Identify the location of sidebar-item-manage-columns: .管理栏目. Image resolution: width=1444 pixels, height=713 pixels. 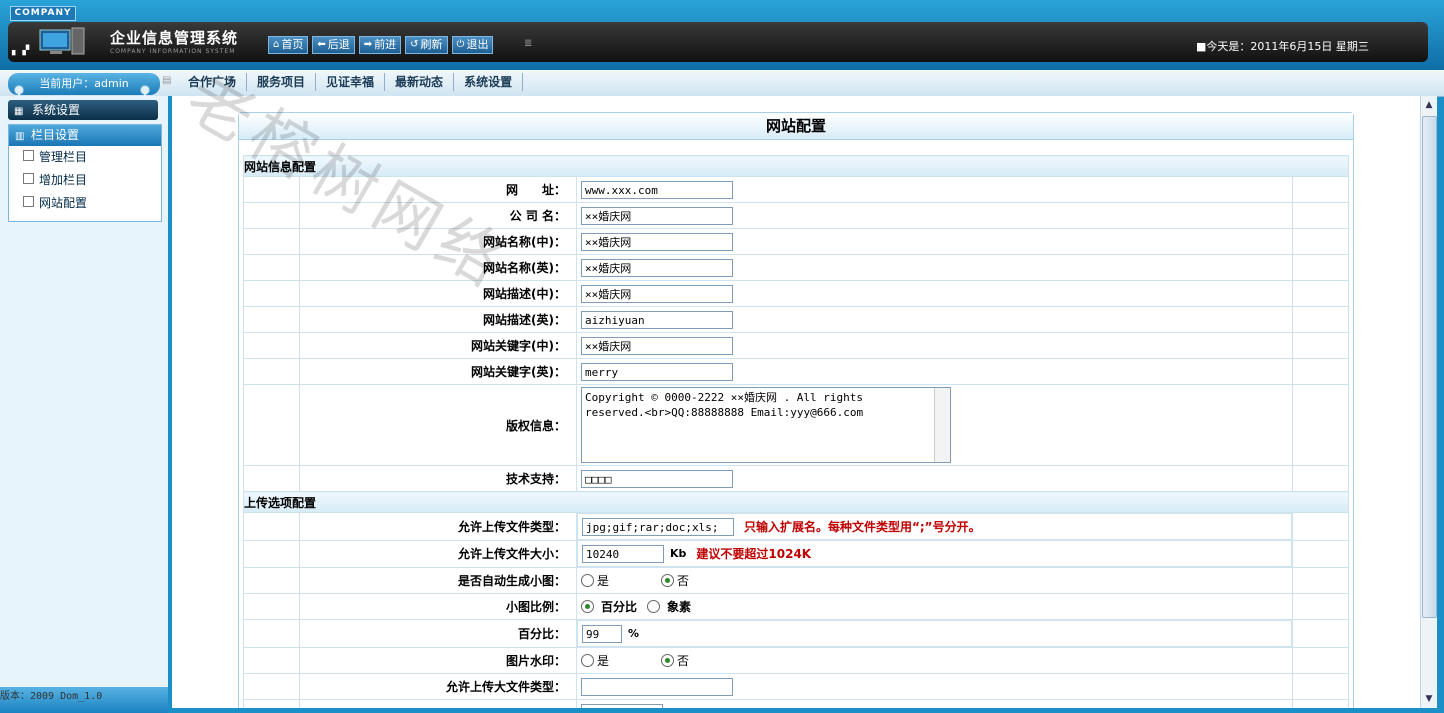
(85, 157).